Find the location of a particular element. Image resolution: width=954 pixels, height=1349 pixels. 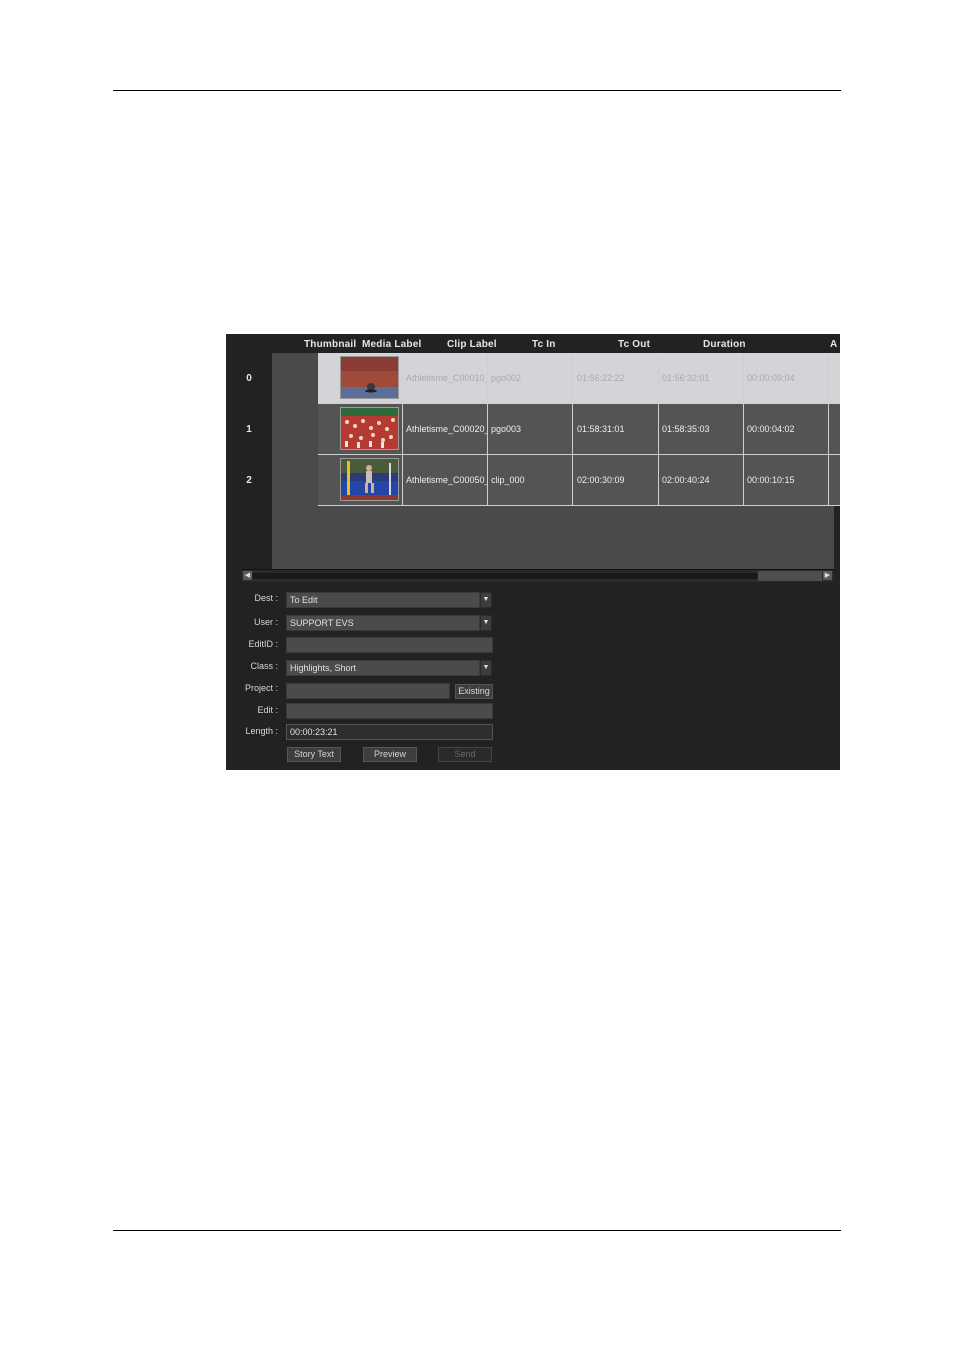

send-button: Send is located at coordinates (465, 754).